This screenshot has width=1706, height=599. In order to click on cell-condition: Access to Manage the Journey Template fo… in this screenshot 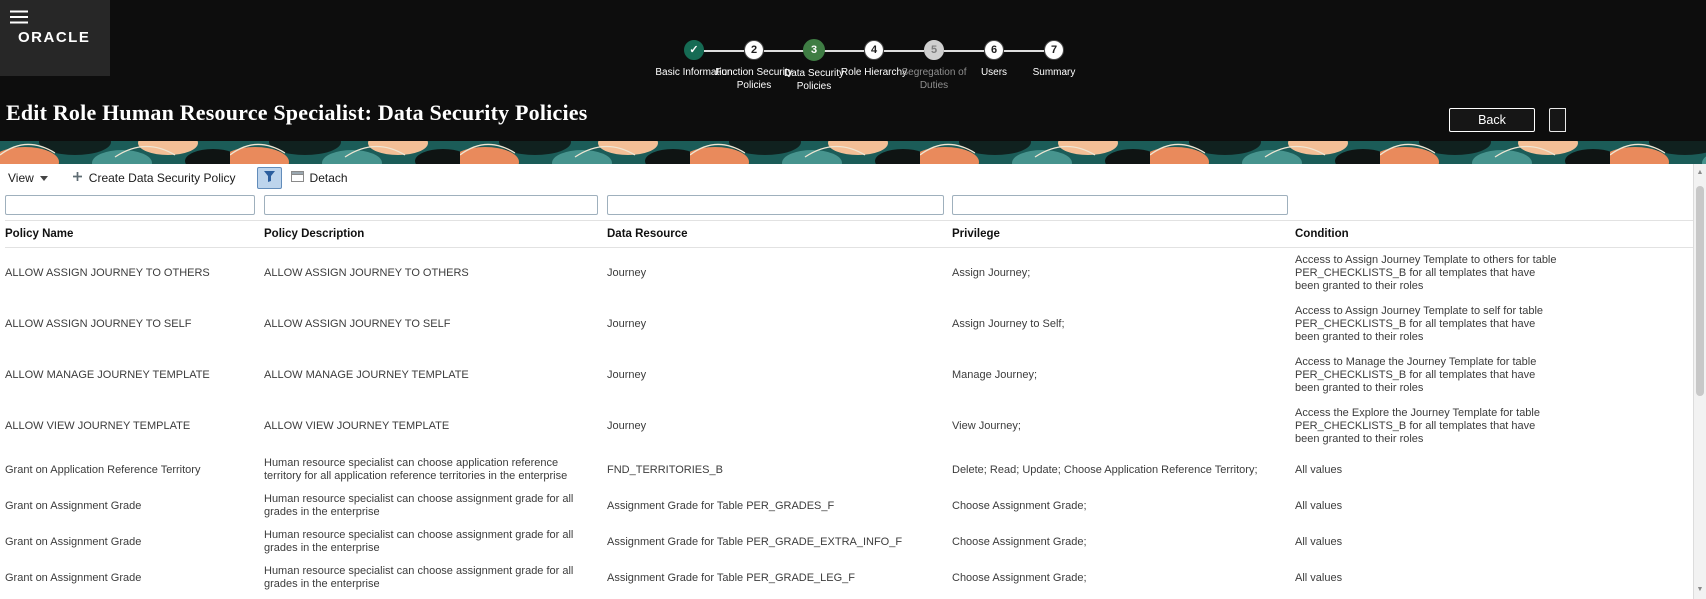, I will do `click(1416, 375)`.